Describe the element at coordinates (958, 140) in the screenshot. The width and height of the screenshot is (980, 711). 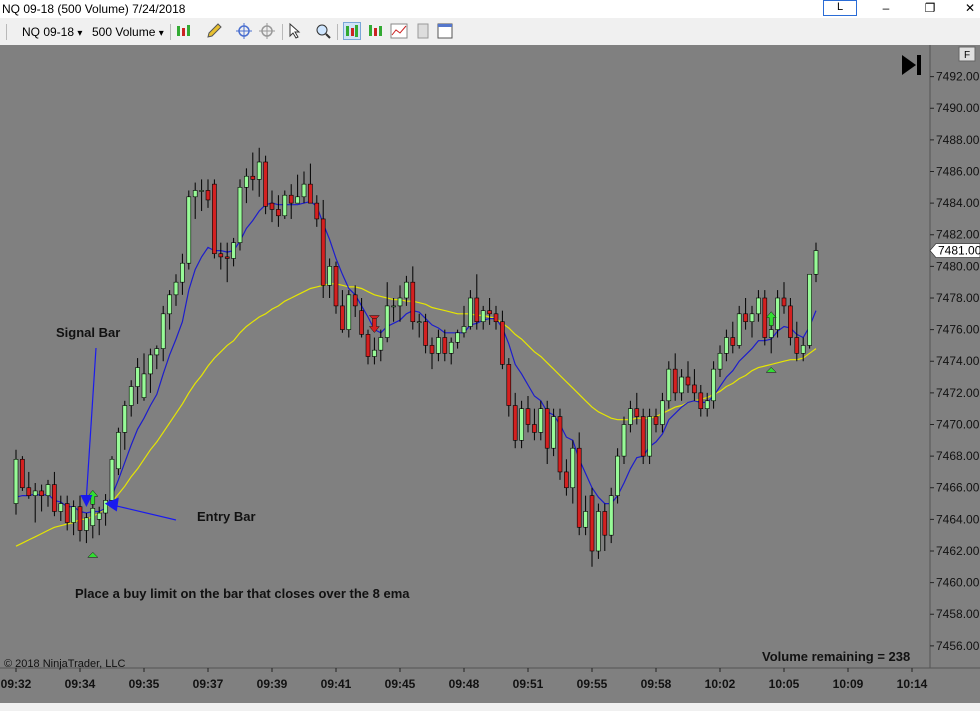
I see `price-tick-label: 7488.00` at that location.